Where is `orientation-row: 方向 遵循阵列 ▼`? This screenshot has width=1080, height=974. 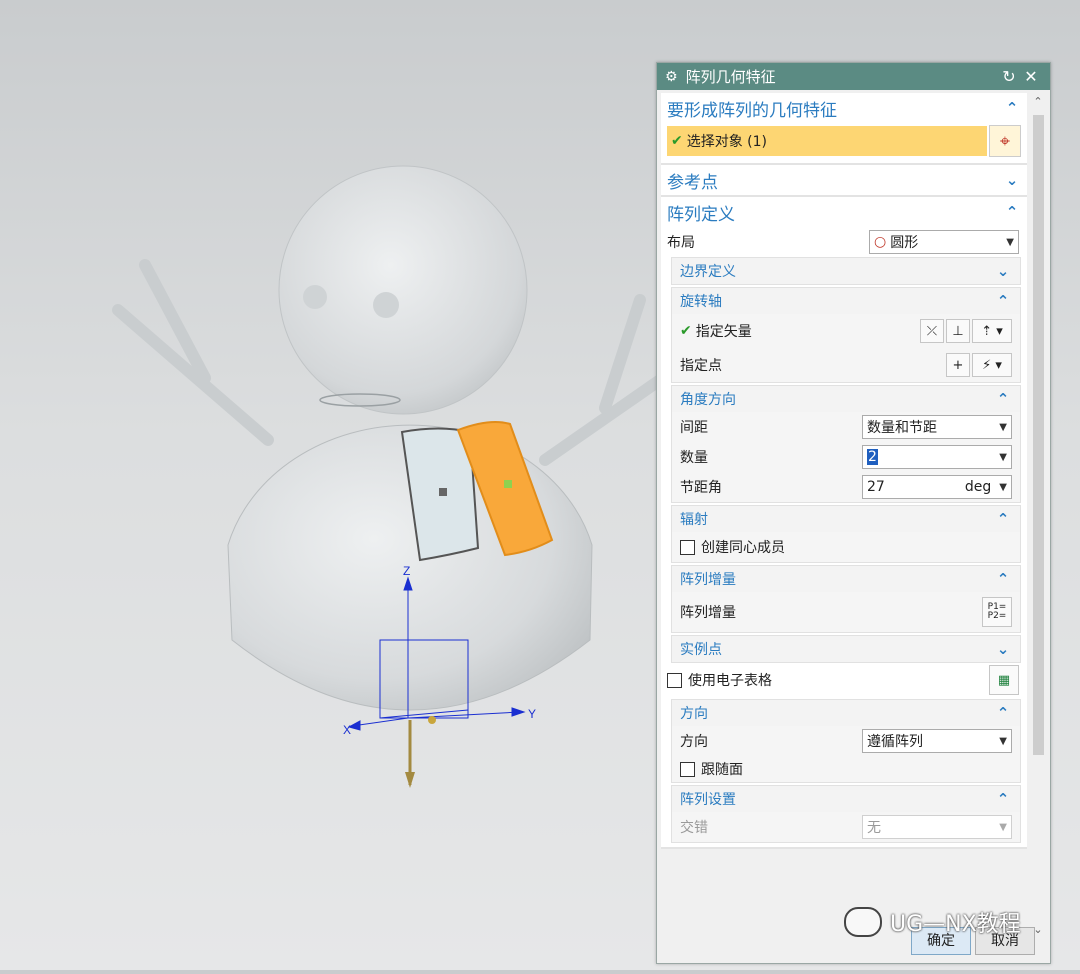 orientation-row: 方向 遵循阵列 ▼ is located at coordinates (846, 741).